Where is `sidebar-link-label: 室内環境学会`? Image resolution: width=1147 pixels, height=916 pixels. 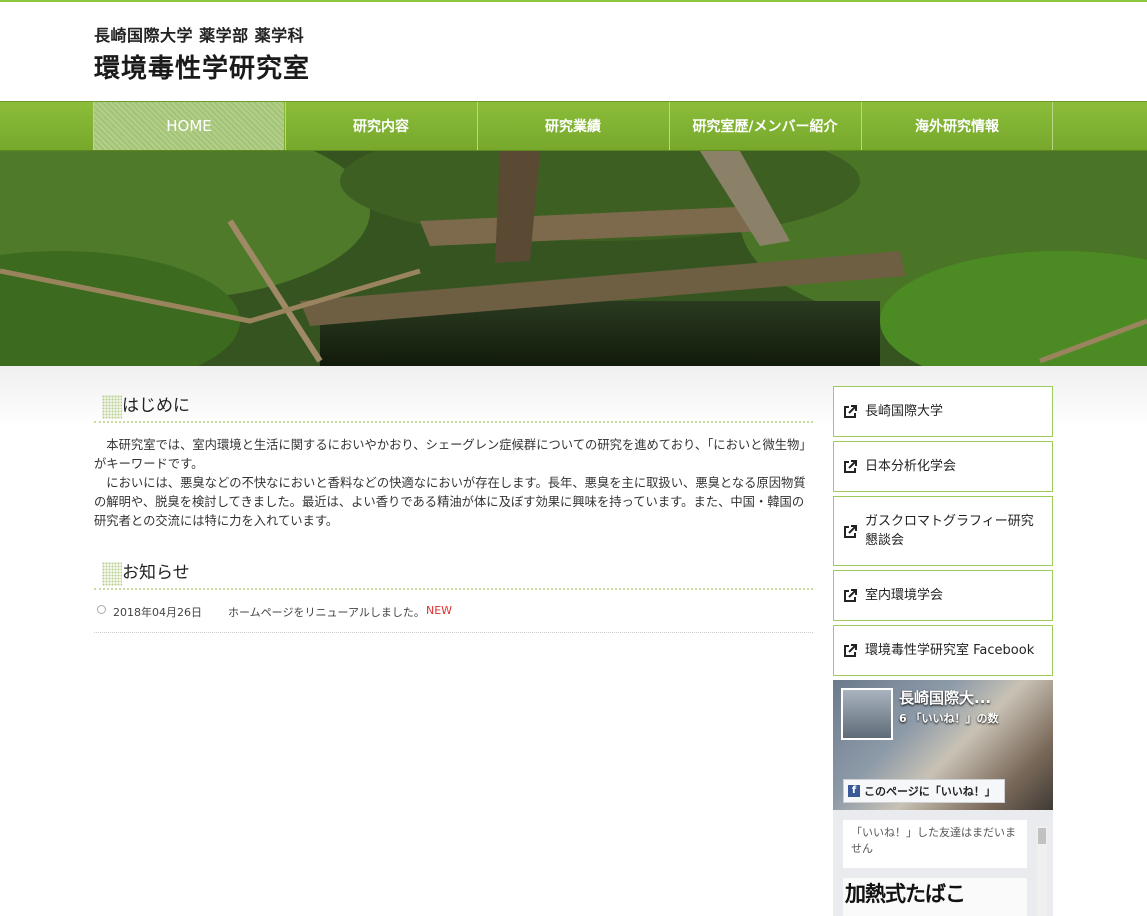
sidebar-link-label: 室内環境学会 is located at coordinates (904, 595).